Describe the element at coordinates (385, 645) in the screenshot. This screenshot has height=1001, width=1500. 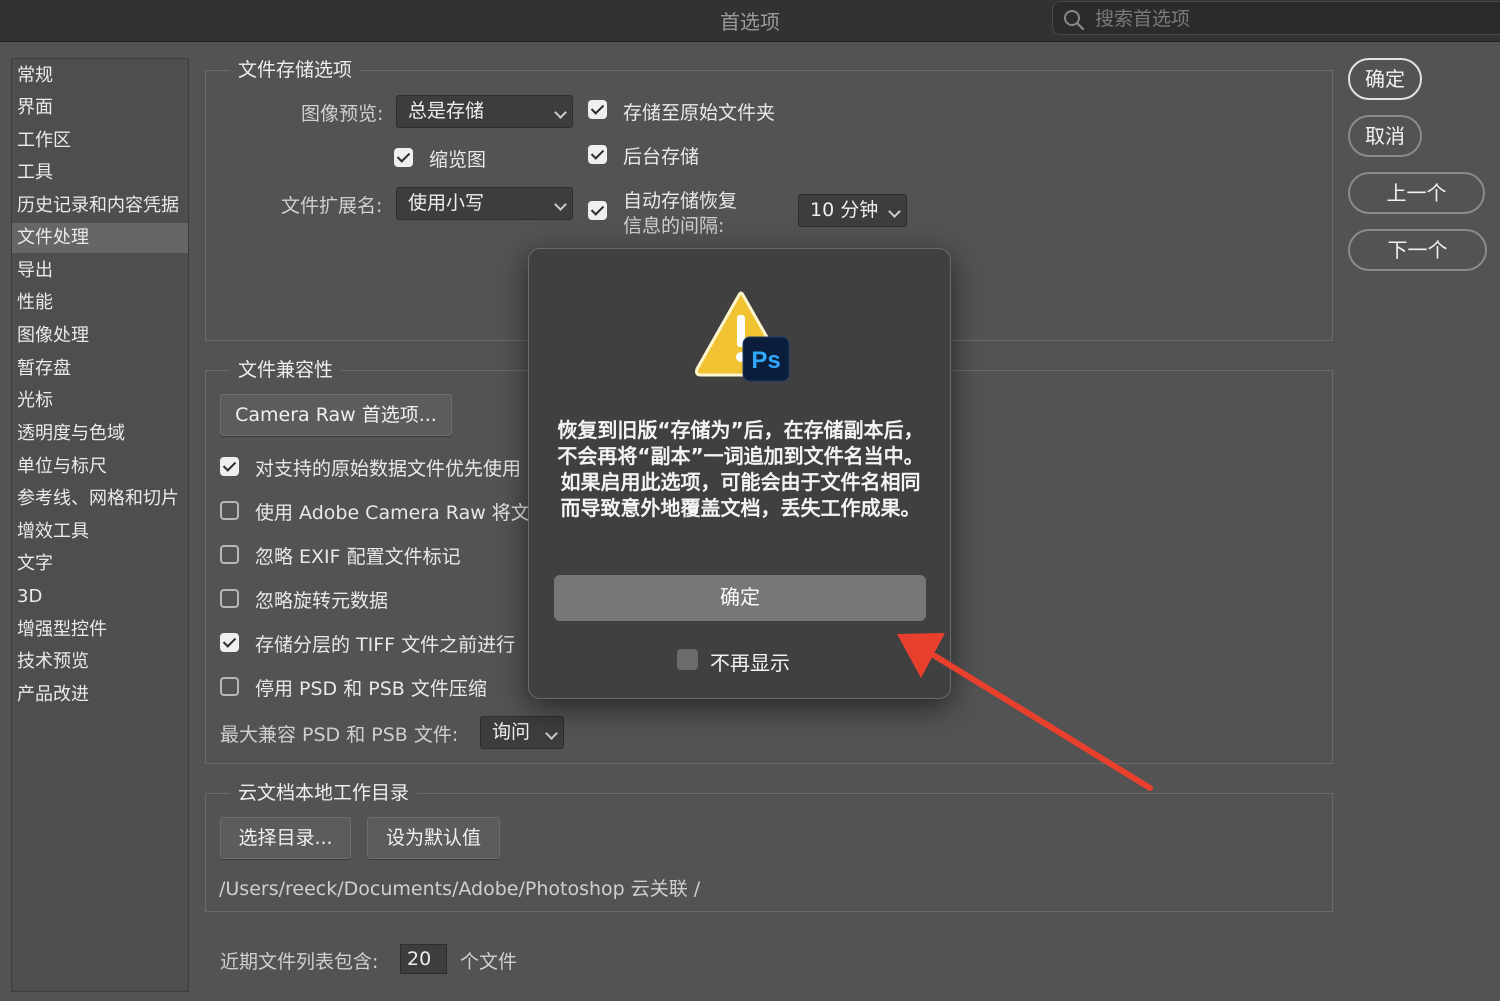
I see `layered-tiff-label: 存储分层的 TIFF 文件之前进行` at that location.